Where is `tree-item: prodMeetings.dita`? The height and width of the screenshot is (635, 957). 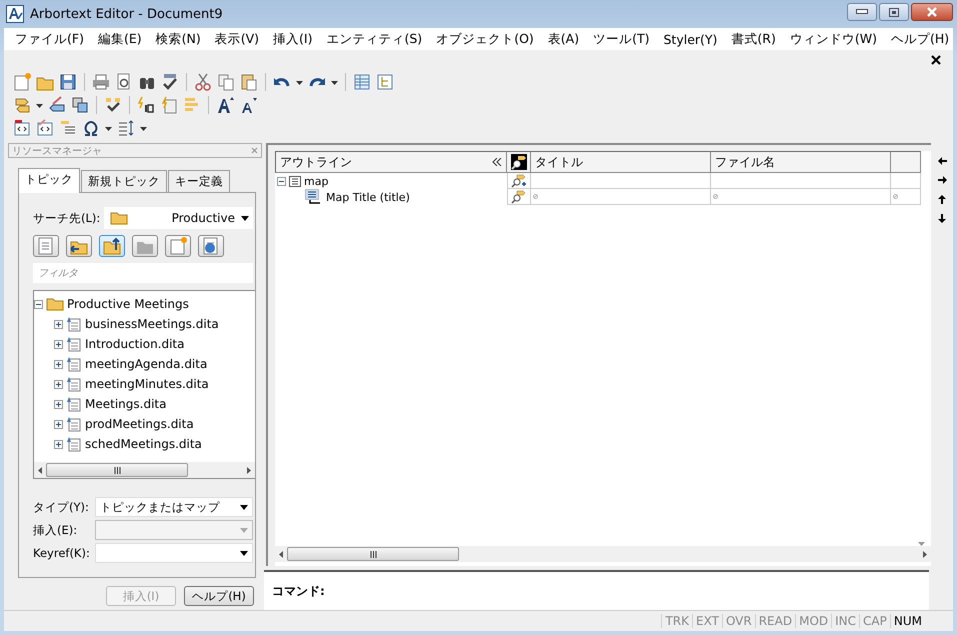 tree-item: prodMeetings.dita is located at coordinates (139, 424).